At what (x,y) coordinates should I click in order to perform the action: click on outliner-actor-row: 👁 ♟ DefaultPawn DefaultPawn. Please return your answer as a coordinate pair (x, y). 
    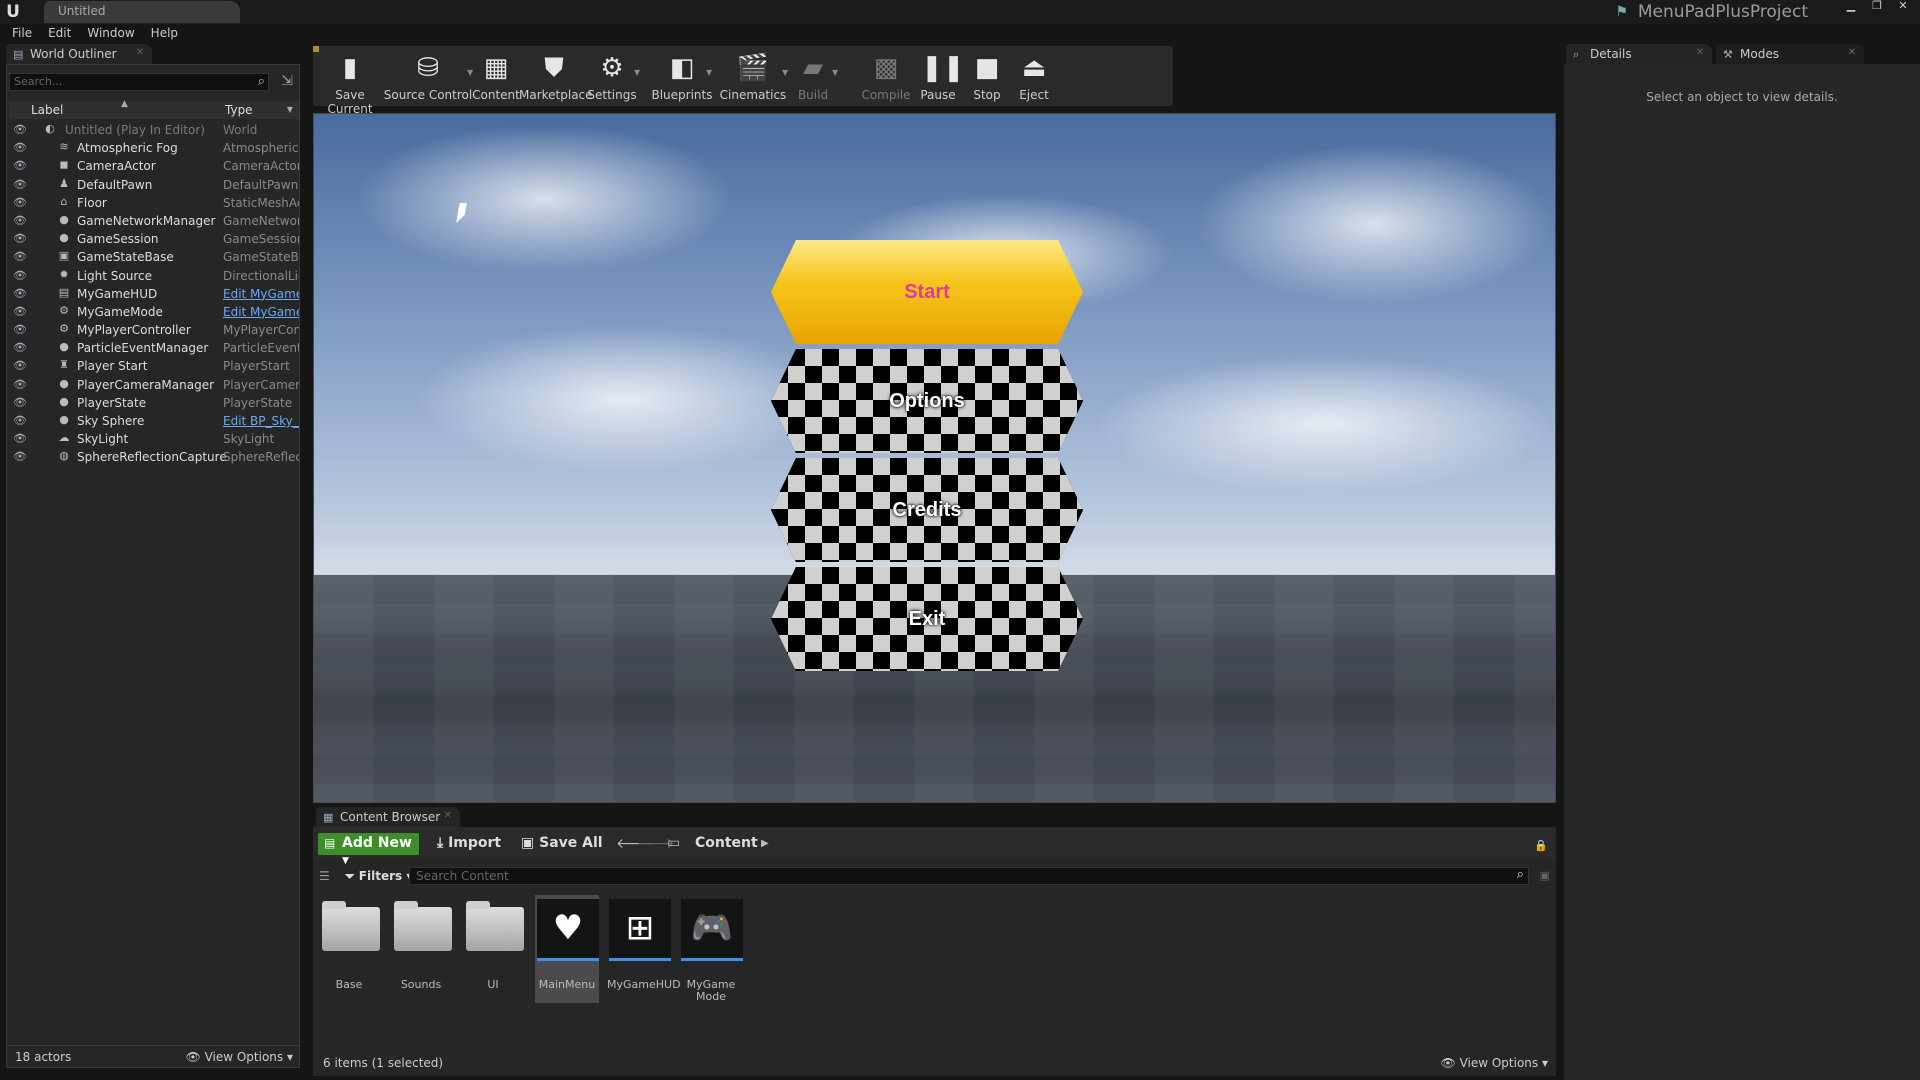
    Looking at the image, I should click on (154, 185).